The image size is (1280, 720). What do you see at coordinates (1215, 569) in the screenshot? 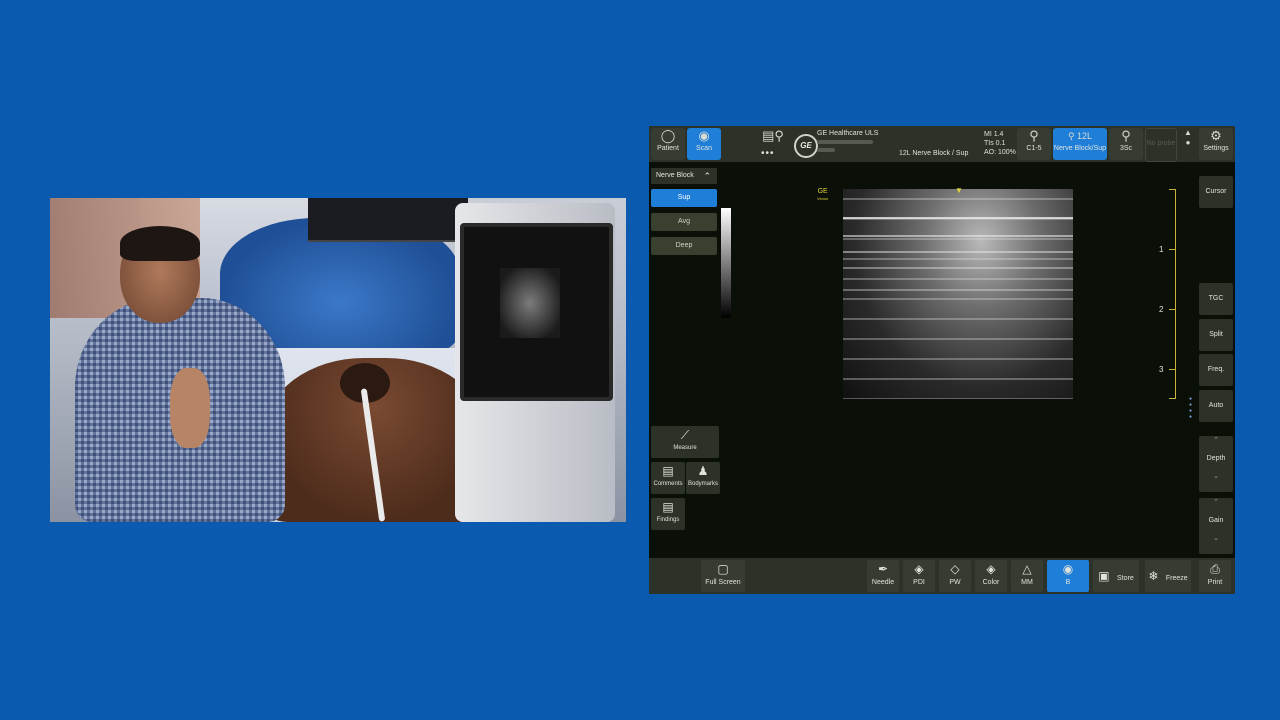
I see `printer-icon: ⎙` at bounding box center [1215, 569].